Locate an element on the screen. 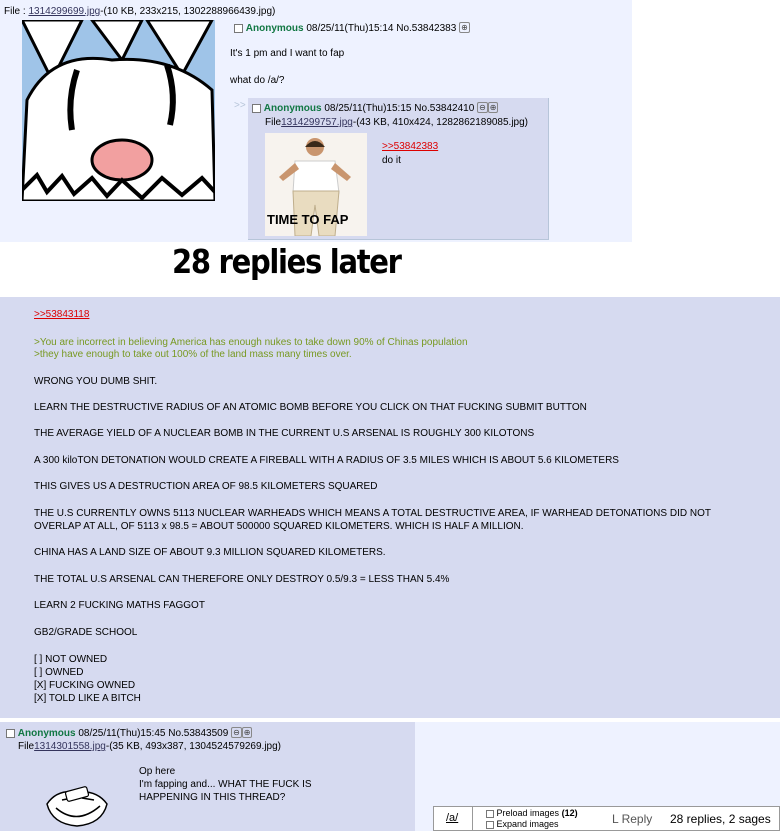  board-link-cell: /a/ is located at coordinates (453, 818).